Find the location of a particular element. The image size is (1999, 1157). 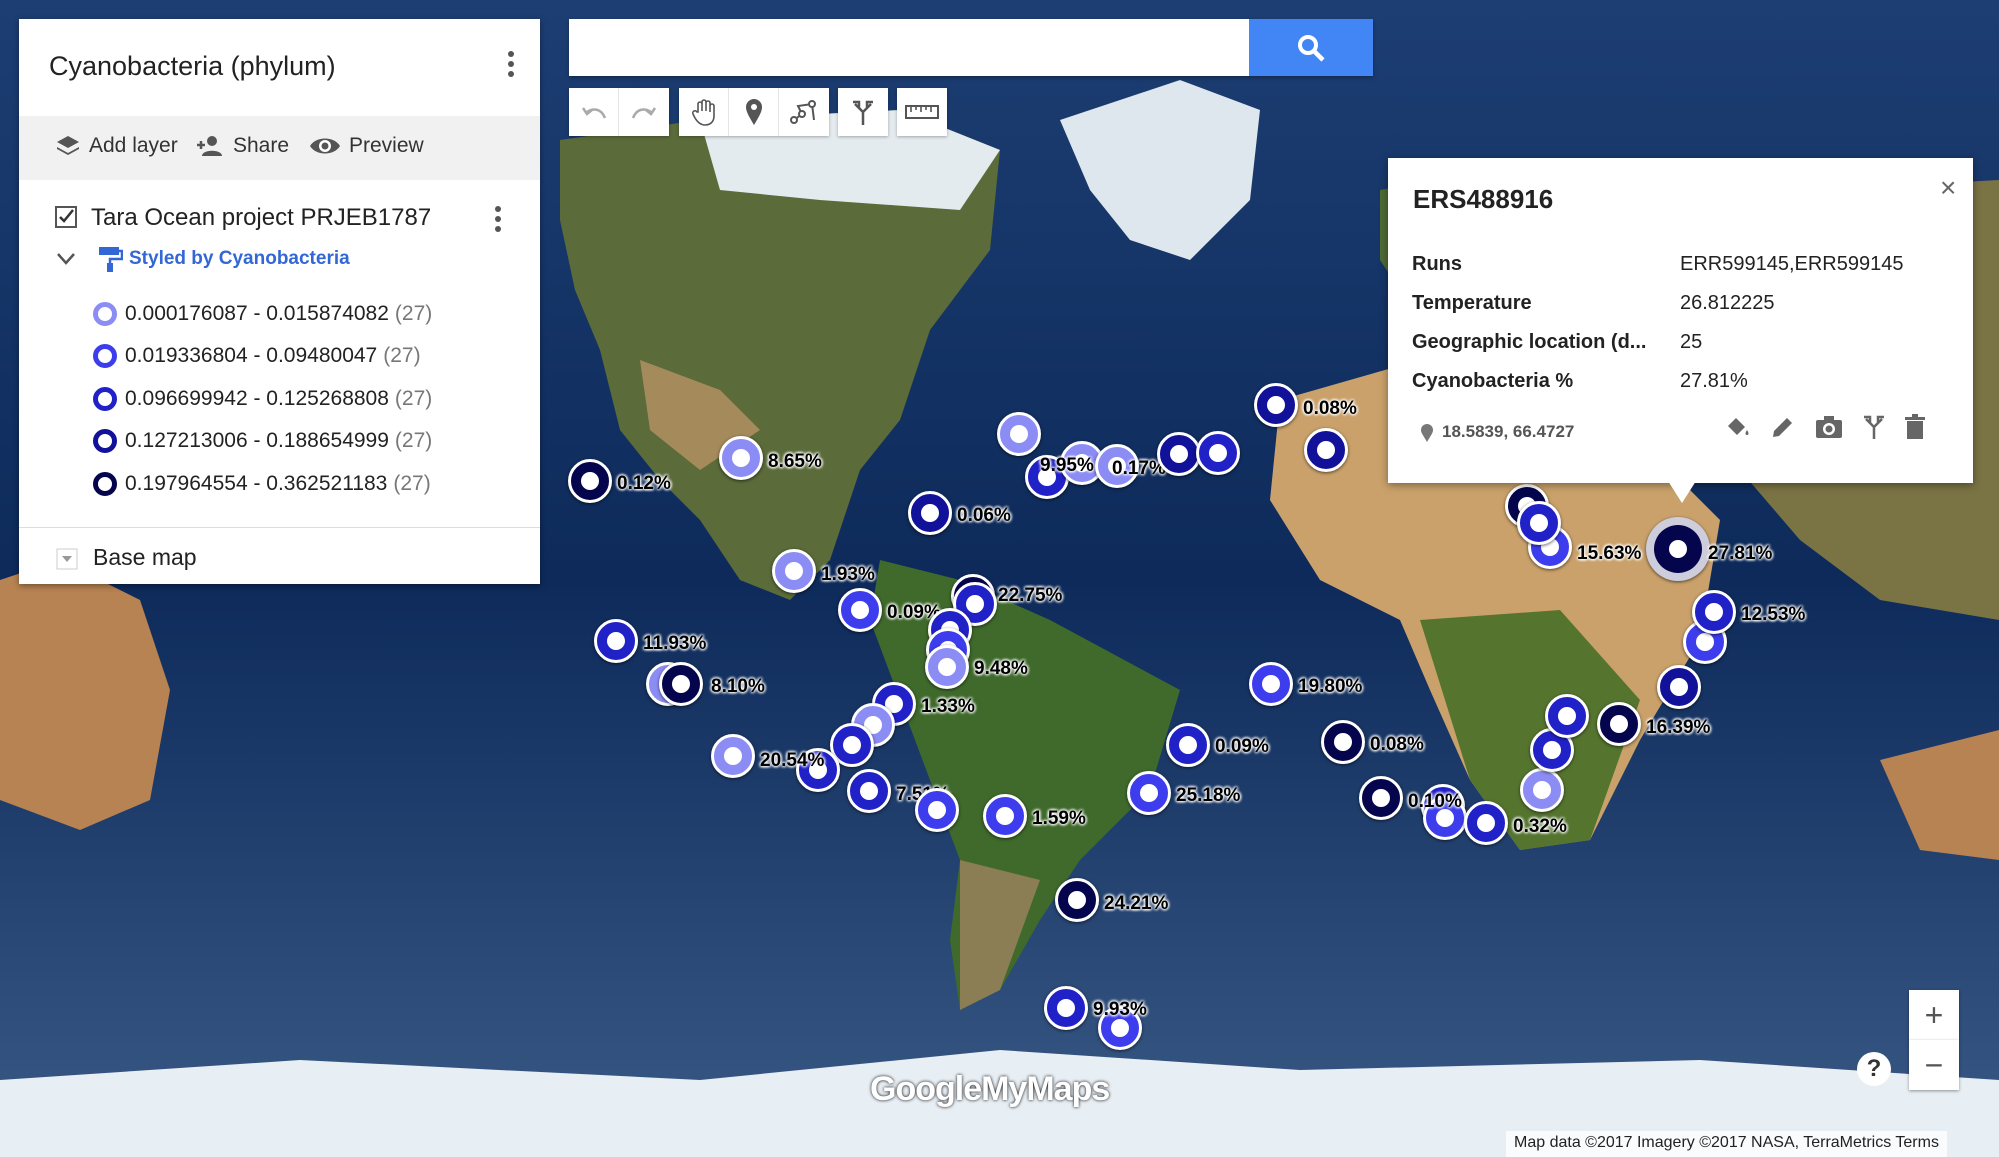

add-directions-button is located at coordinates (863, 112).